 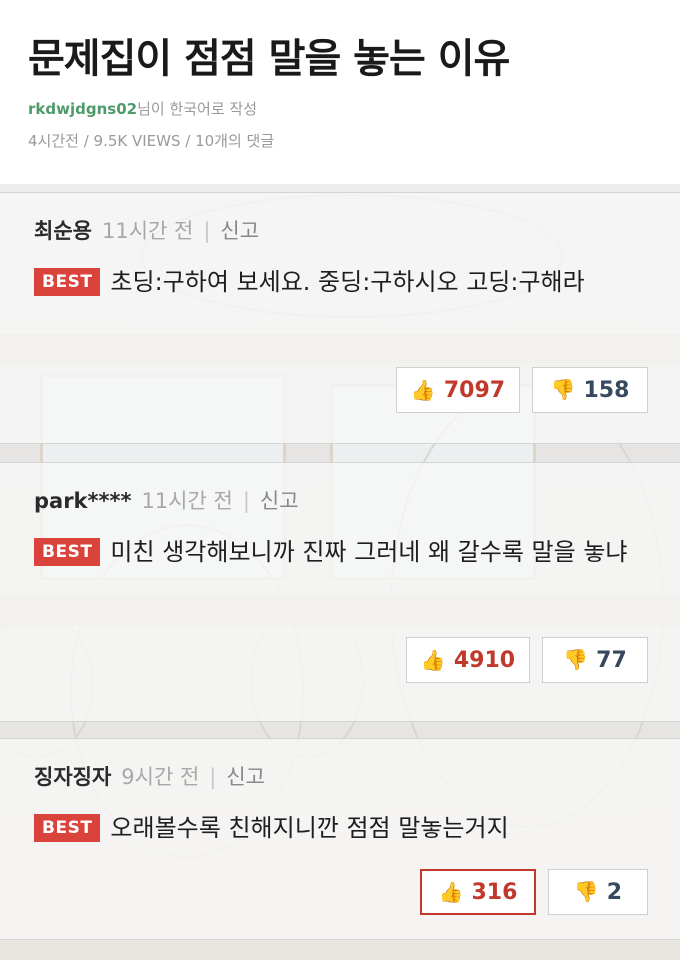 What do you see at coordinates (484, 660) in the screenshot?
I see `like-count: 4910` at bounding box center [484, 660].